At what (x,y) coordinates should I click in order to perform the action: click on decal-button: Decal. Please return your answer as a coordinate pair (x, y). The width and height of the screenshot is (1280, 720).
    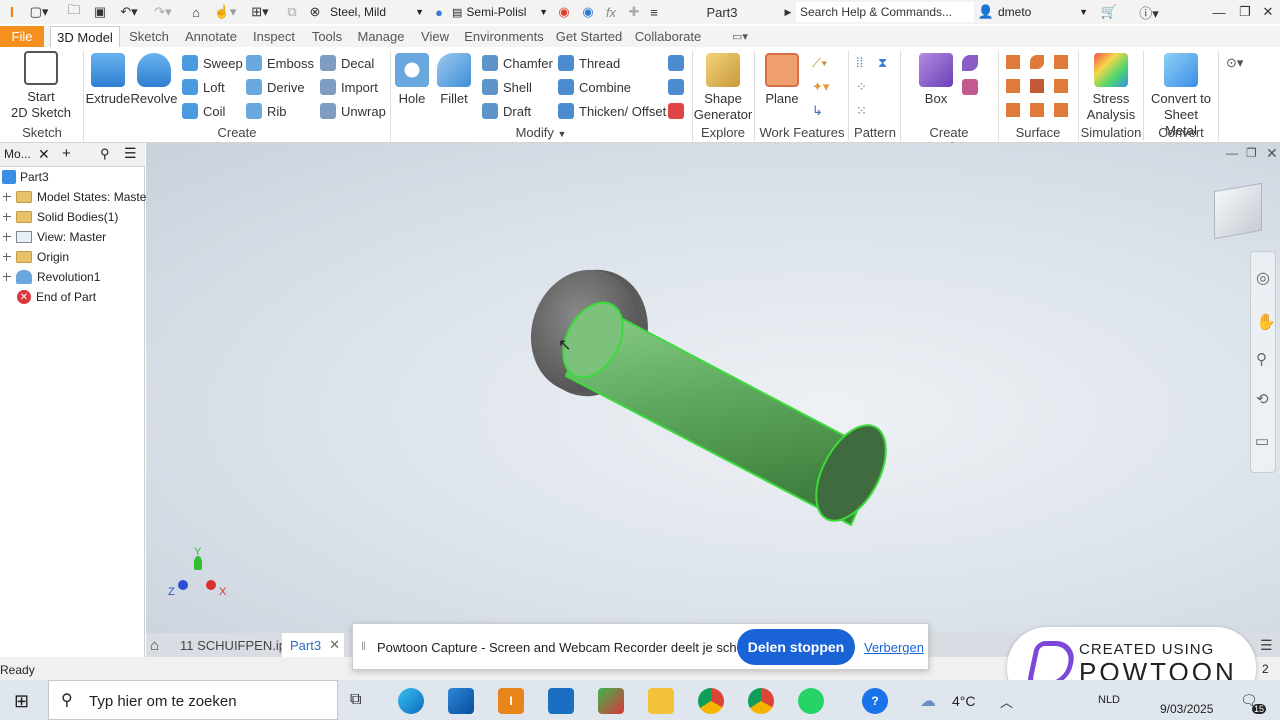
    Looking at the image, I should click on (347, 63).